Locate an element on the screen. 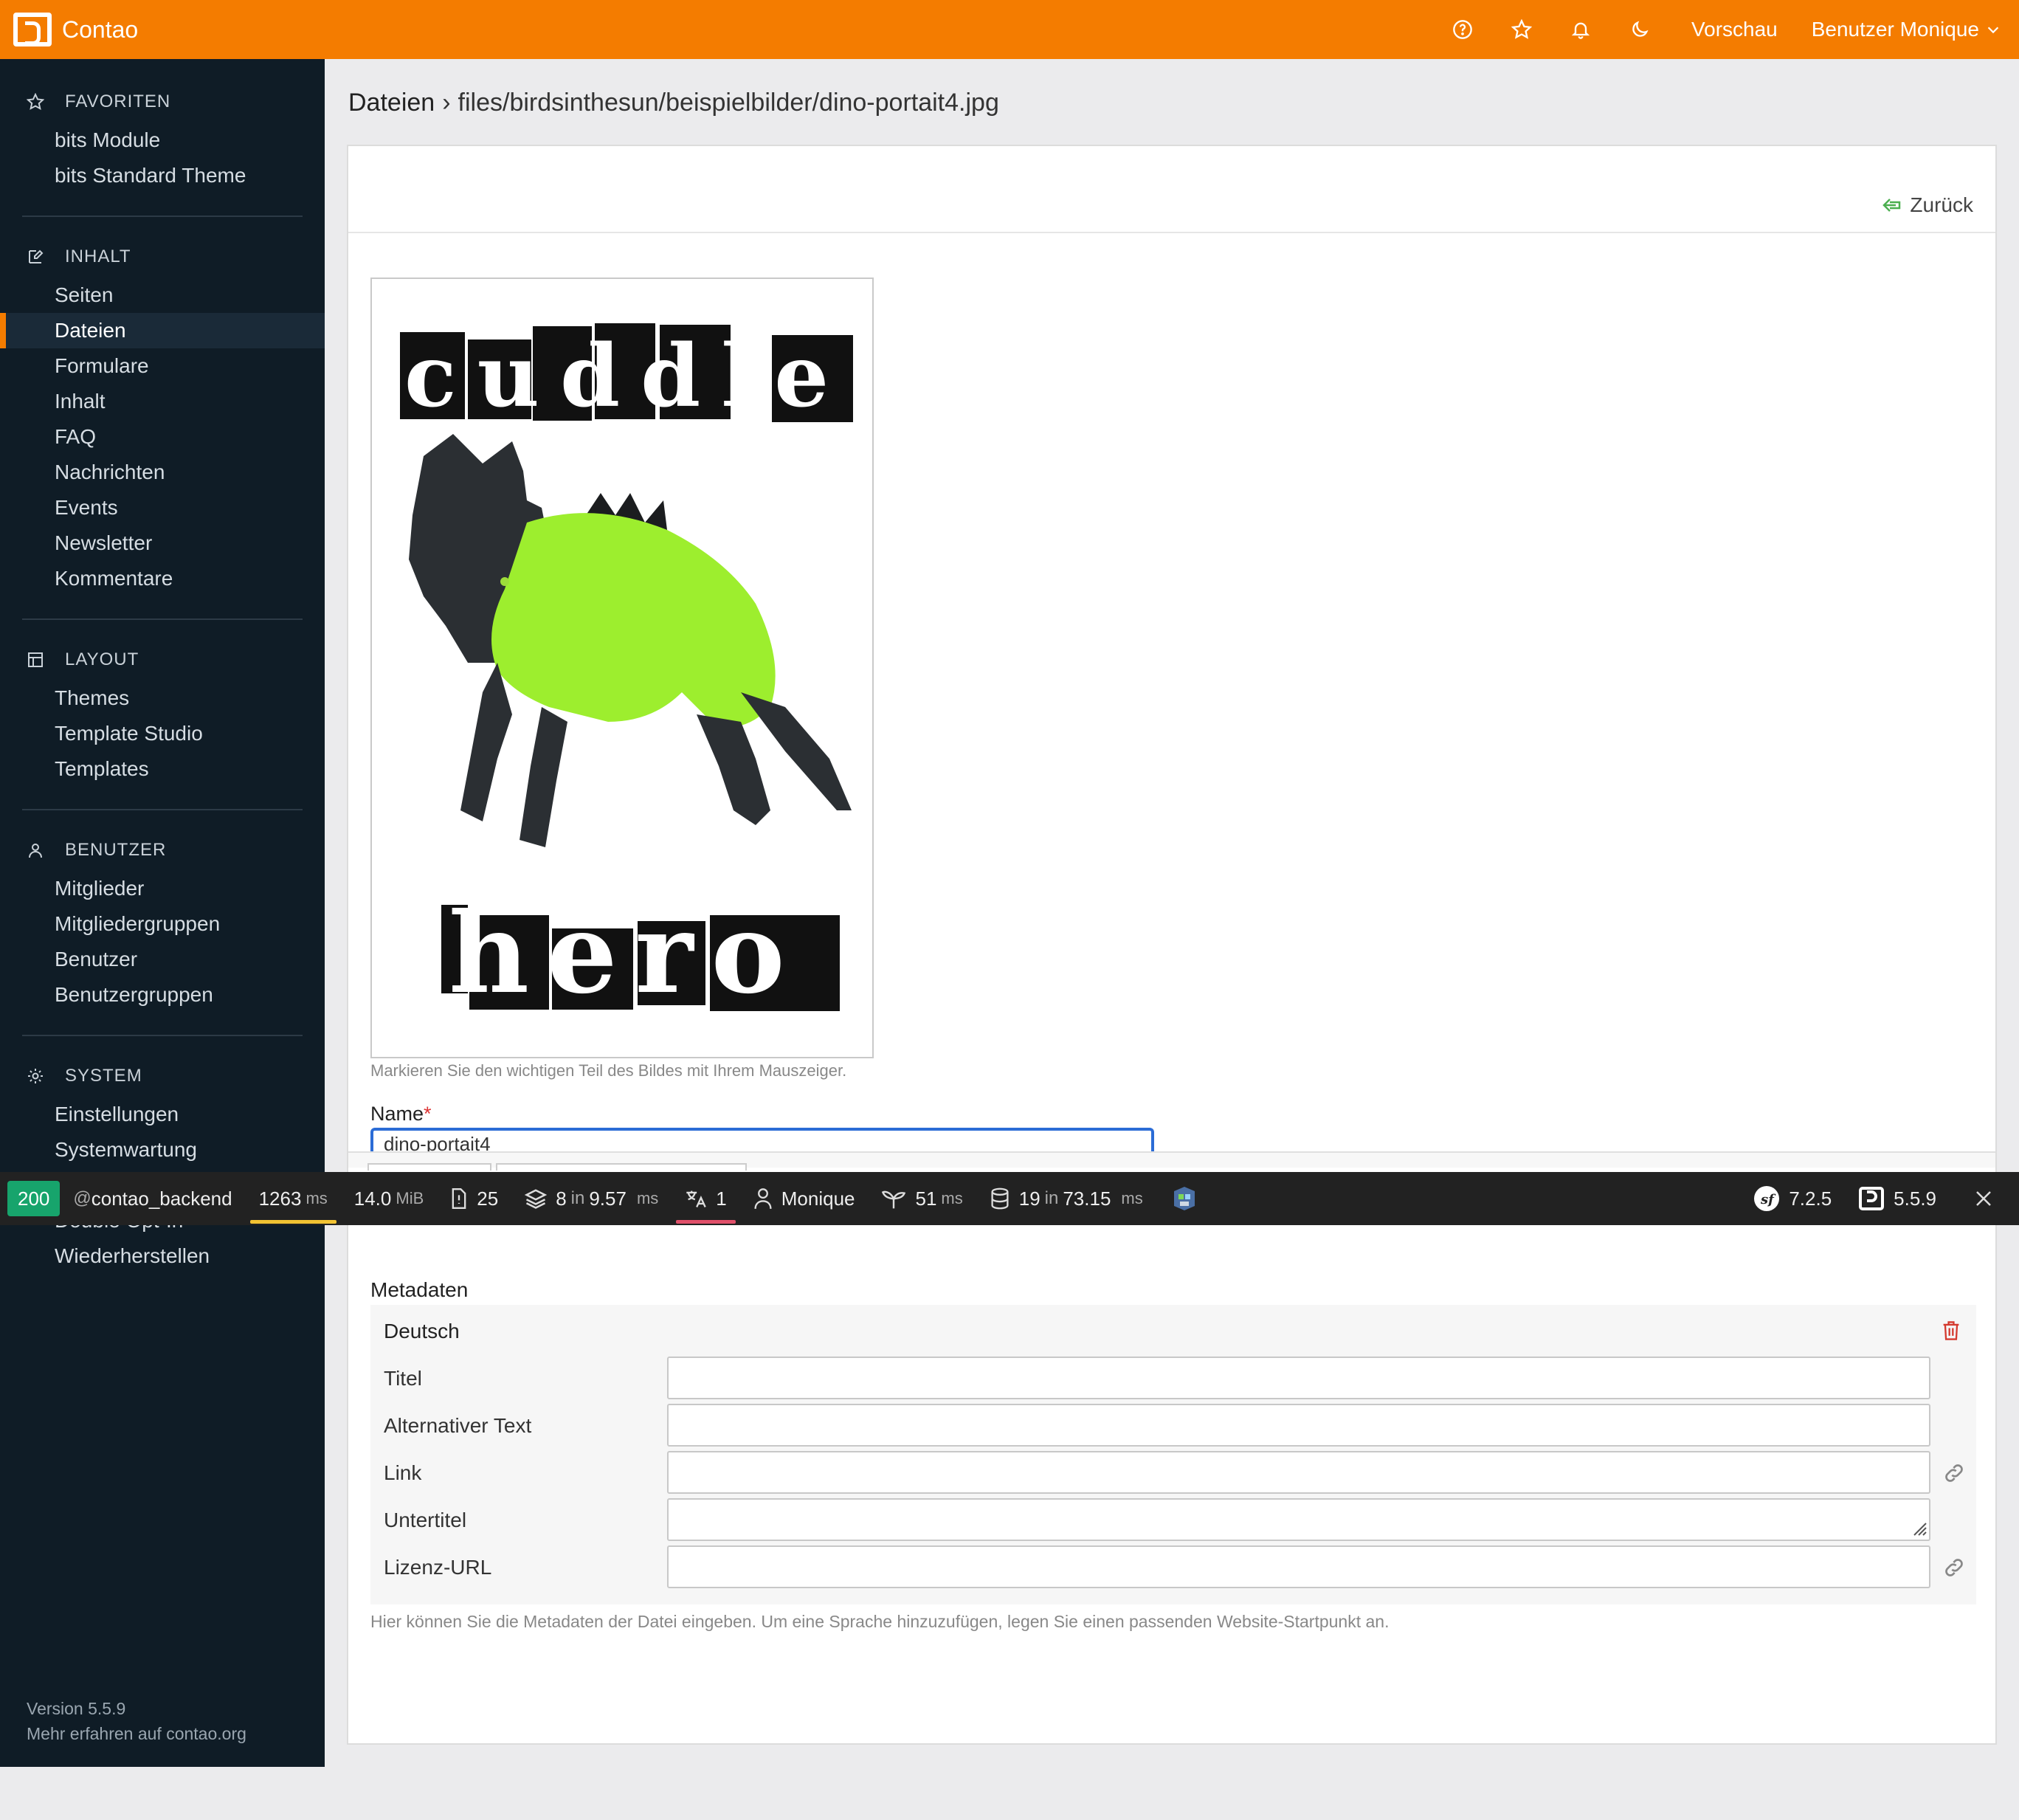  toolbar-user: Monique is located at coordinates (818, 1198).